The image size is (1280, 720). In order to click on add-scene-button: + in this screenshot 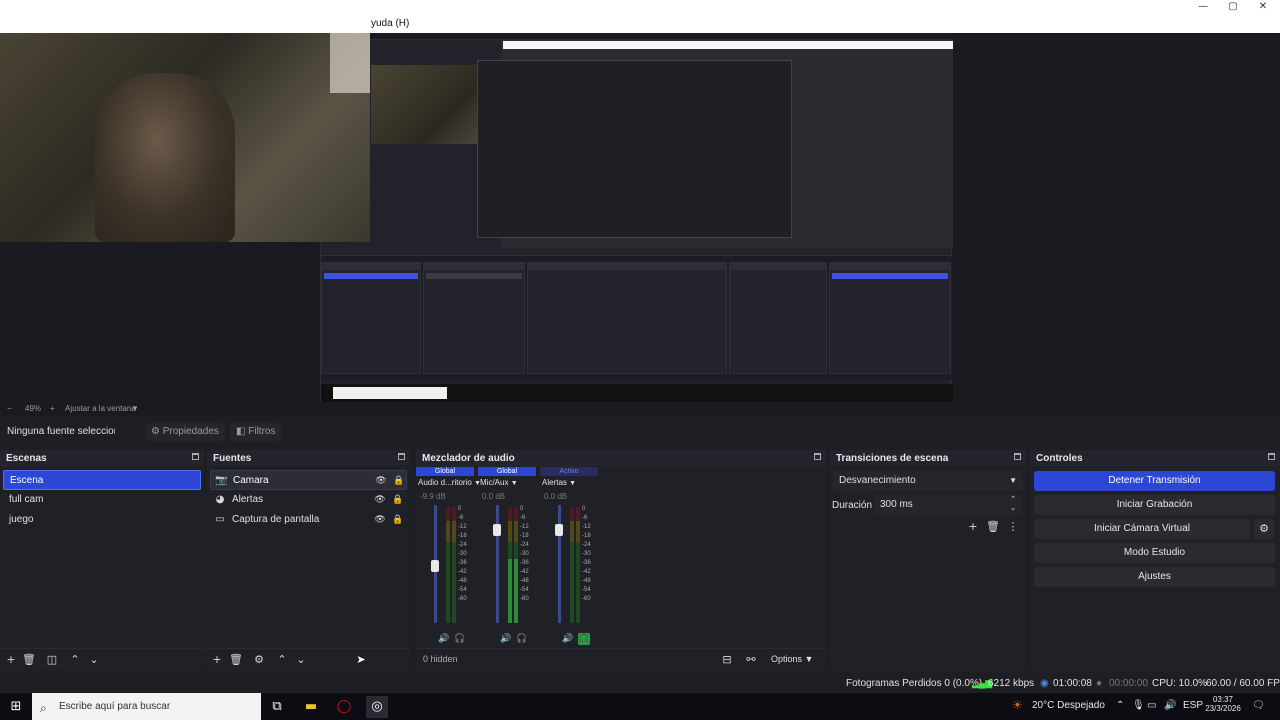, I will do `click(11, 660)`.